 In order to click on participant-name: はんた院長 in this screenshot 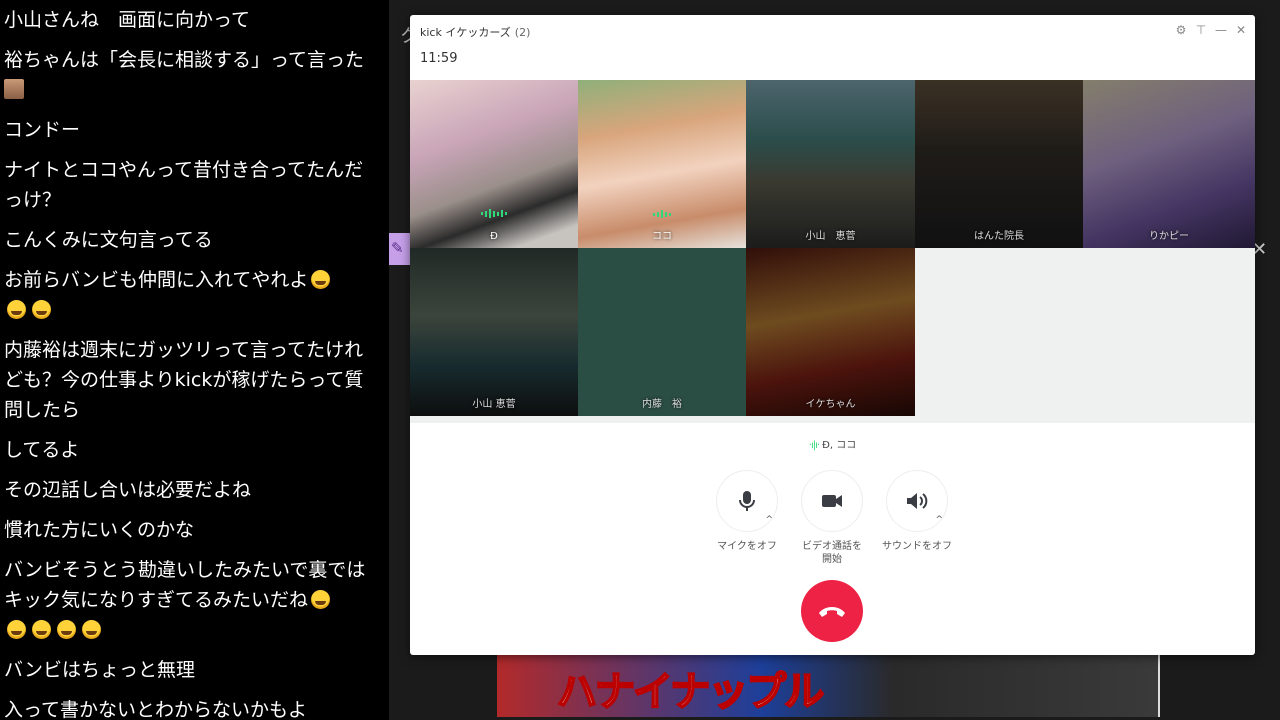, I will do `click(999, 236)`.